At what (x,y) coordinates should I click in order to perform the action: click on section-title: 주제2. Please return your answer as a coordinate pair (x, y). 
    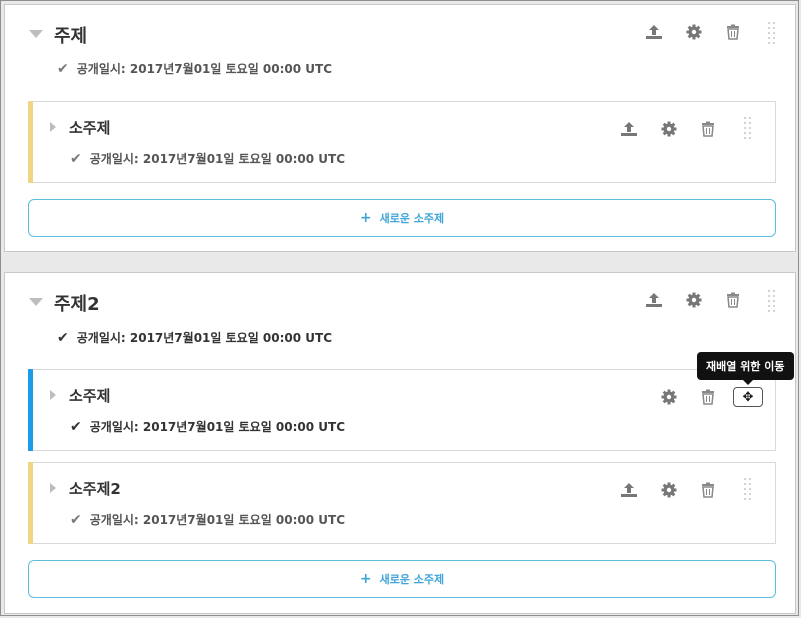
    Looking at the image, I should click on (77, 303).